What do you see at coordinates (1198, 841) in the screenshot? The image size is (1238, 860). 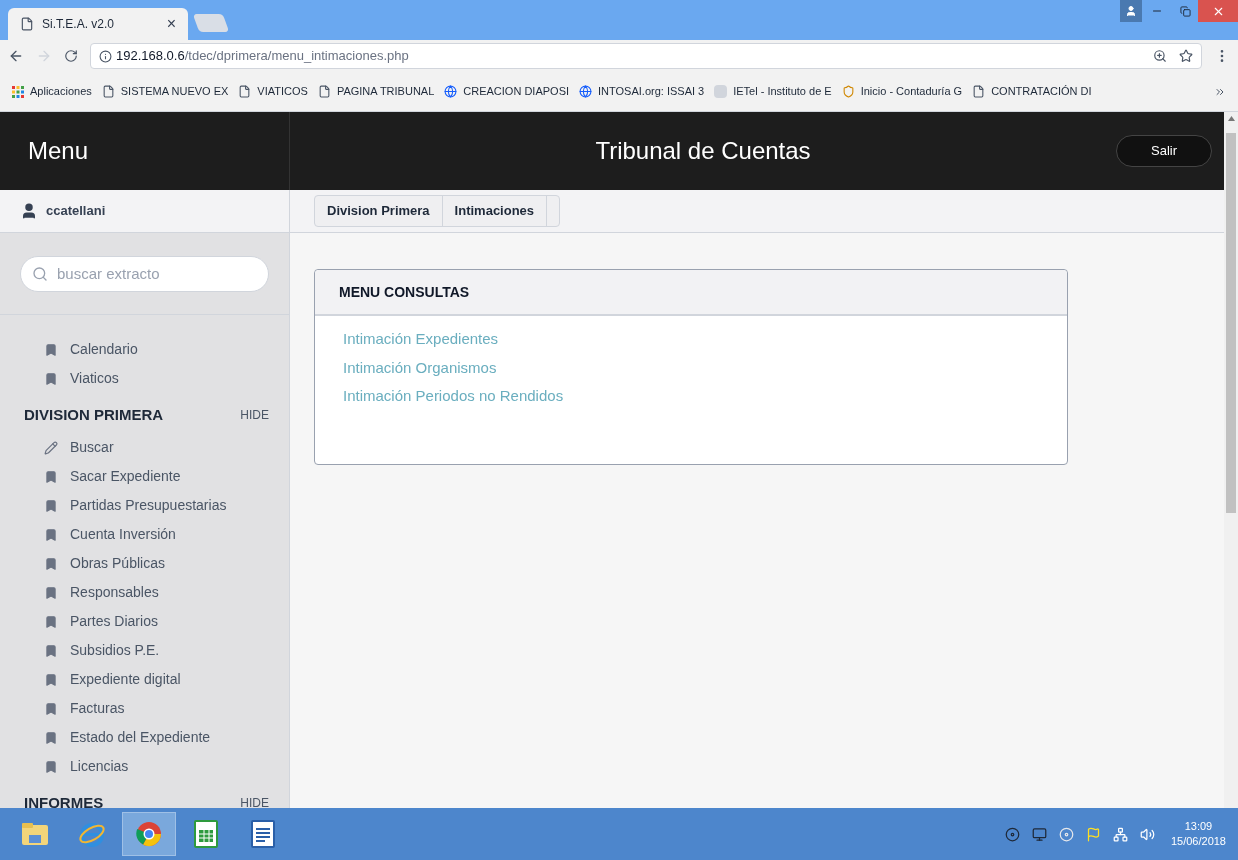 I see `clock-date: 15/06/2018` at bounding box center [1198, 841].